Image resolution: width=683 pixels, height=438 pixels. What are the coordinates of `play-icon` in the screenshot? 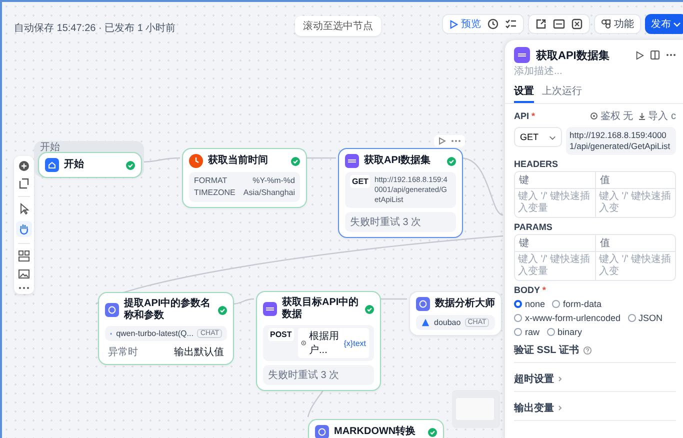 It's located at (453, 24).